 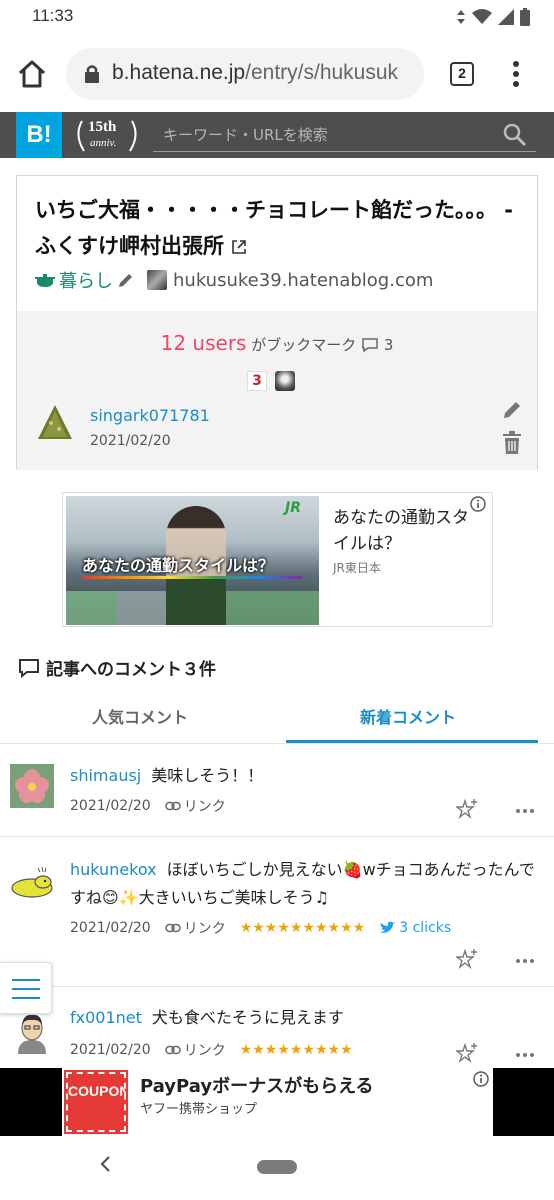 I want to click on users-suffix: がブックマーク, so click(x=304, y=345).